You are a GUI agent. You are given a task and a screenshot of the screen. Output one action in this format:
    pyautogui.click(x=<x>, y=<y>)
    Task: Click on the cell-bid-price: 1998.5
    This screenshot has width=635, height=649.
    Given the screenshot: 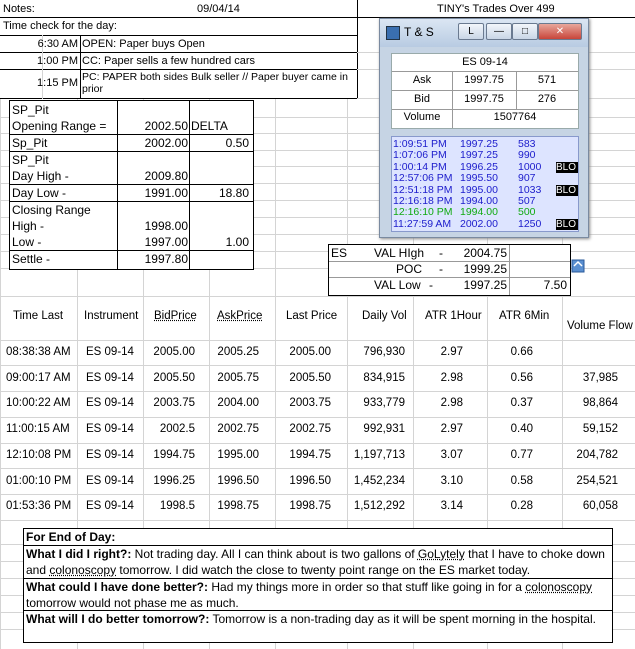 What is the action you would take?
    pyautogui.click(x=177, y=506)
    